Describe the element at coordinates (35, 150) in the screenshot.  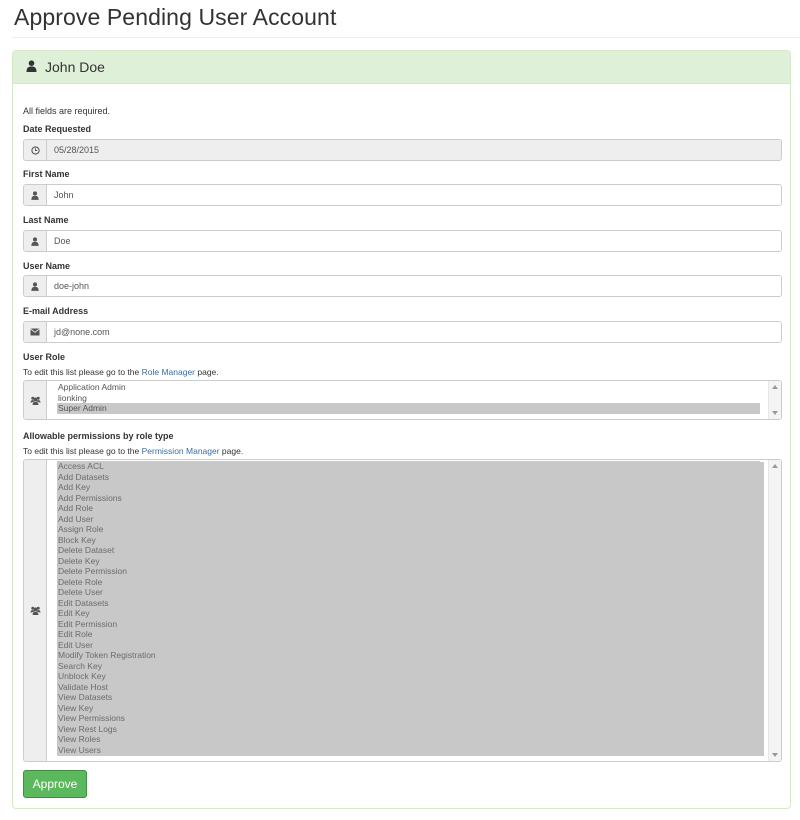
I see `clock-icon` at that location.